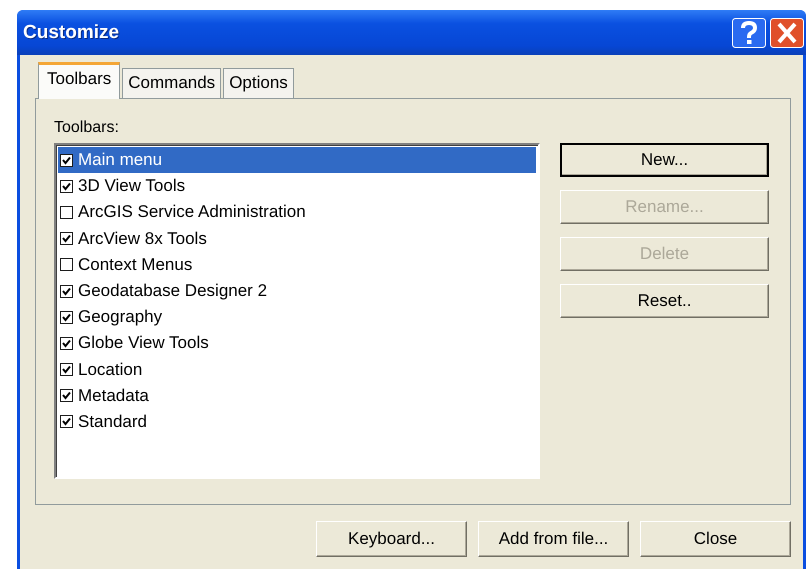  I want to click on help-icon, so click(749, 33).